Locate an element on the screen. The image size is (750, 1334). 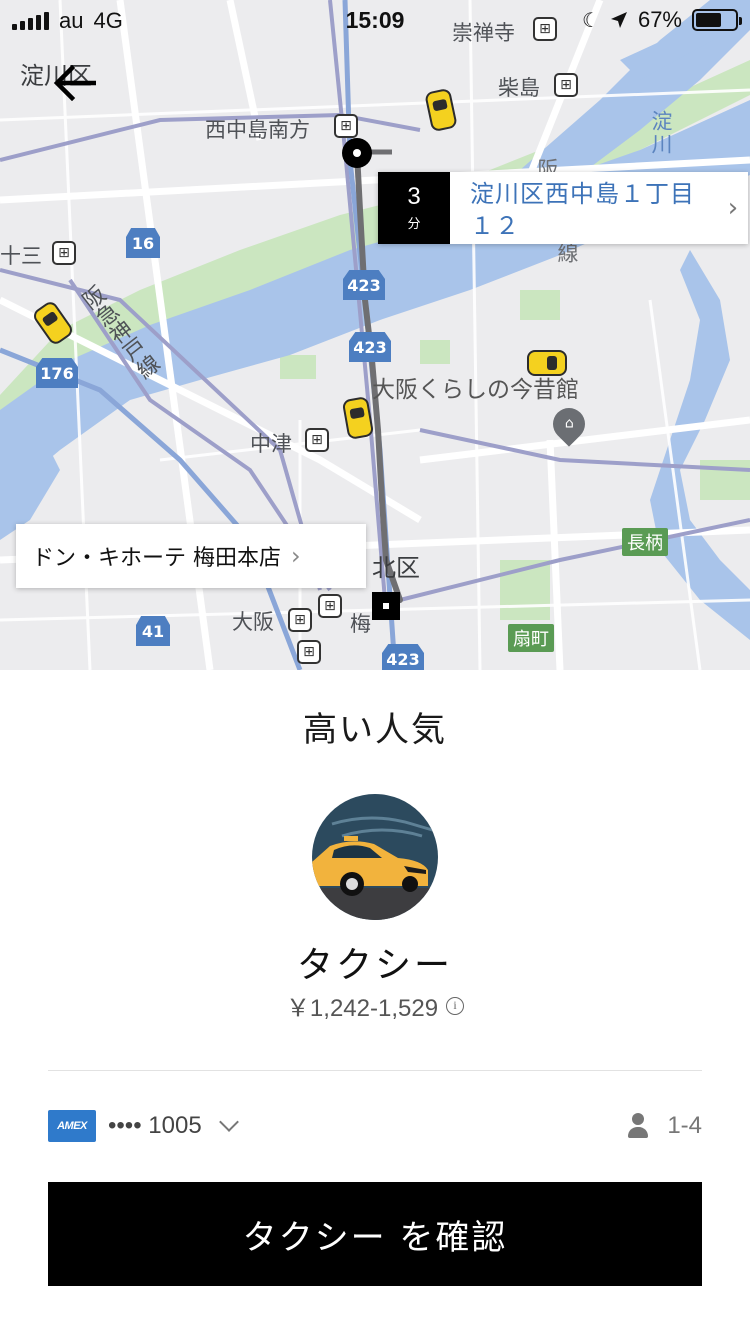
map-label-umeda: 梅 is located at coordinates (360, 624).